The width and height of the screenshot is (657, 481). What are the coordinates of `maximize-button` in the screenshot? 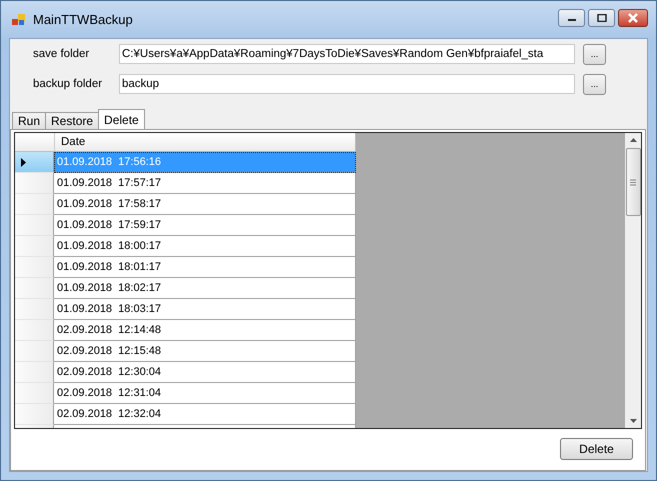 It's located at (601, 18).